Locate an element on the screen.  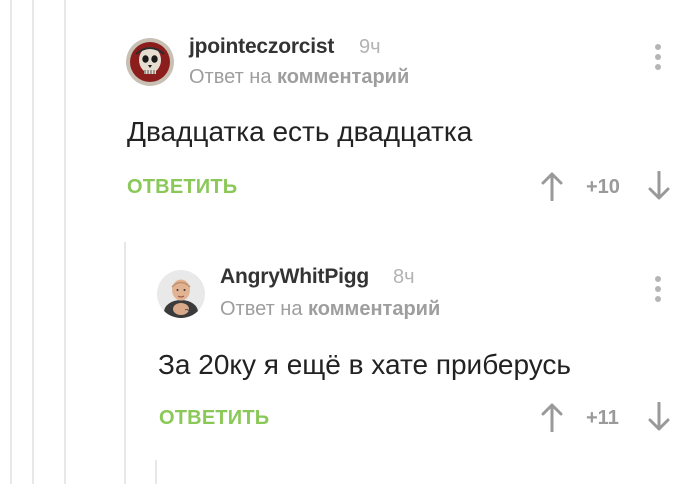
comment-text: Двадцатка есть двадцатка is located at coordinates (300, 131).